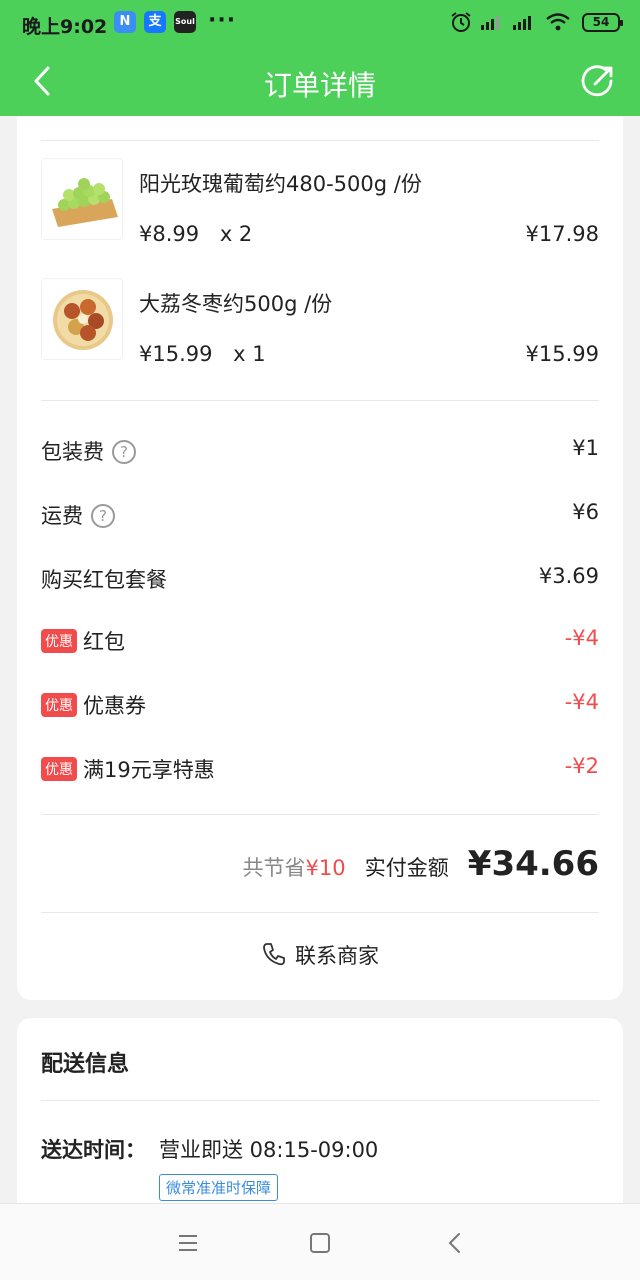 This screenshot has width=640, height=1280. I want to click on n-app-icon: N, so click(125, 22).